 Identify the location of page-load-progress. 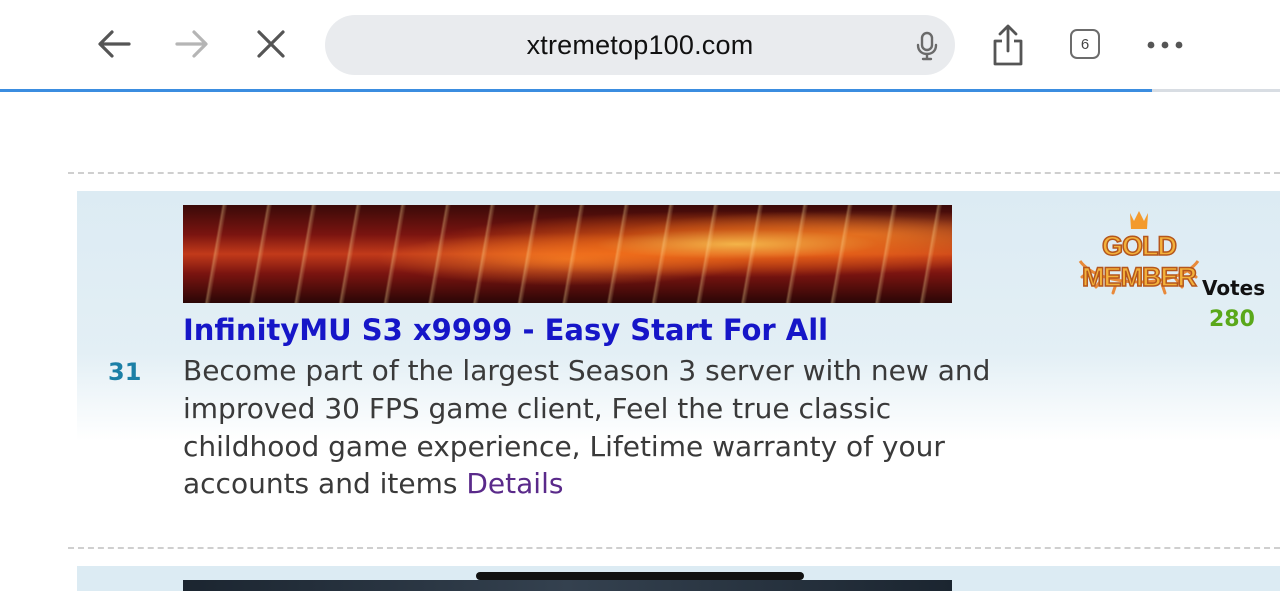
(640, 90).